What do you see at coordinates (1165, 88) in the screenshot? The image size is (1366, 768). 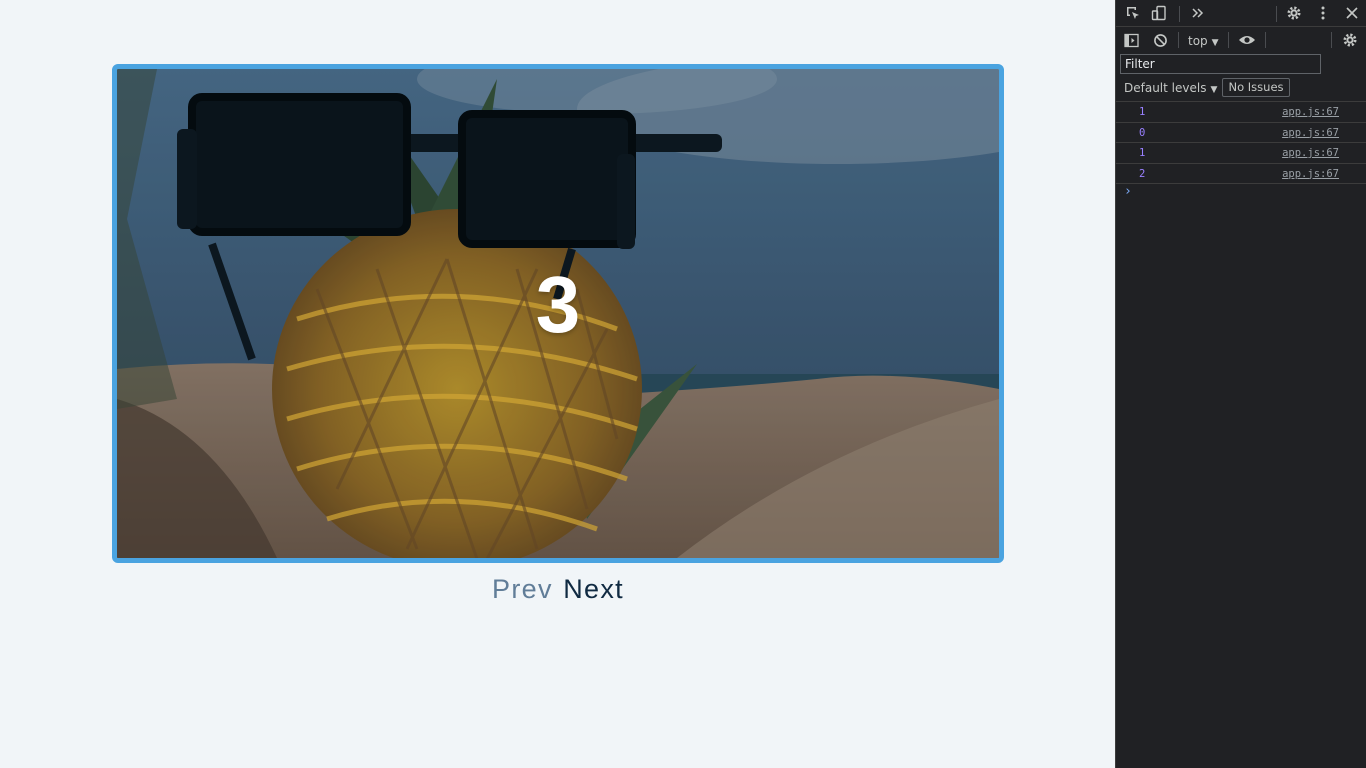 I see `log-levels-label: Default levels` at bounding box center [1165, 88].